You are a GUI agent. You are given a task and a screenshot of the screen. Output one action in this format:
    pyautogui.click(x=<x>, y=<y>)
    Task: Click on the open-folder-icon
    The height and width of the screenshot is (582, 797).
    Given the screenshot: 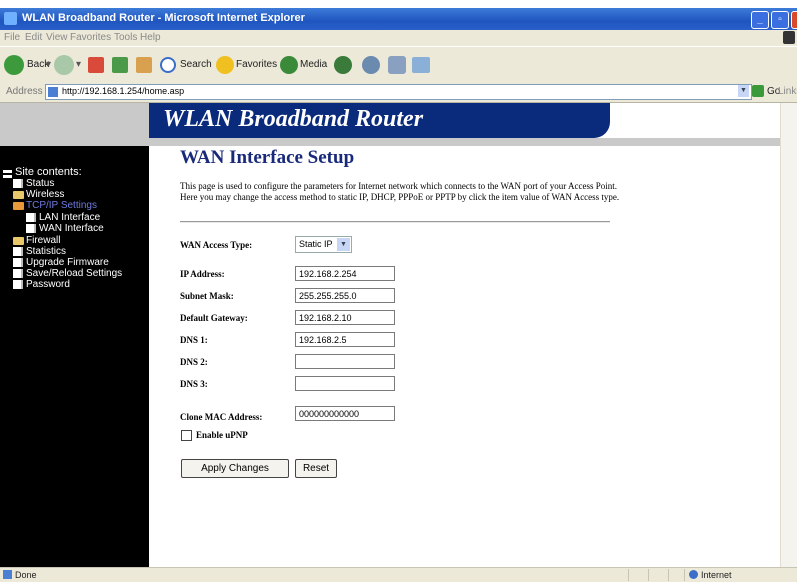 What is the action you would take?
    pyautogui.click(x=18, y=206)
    